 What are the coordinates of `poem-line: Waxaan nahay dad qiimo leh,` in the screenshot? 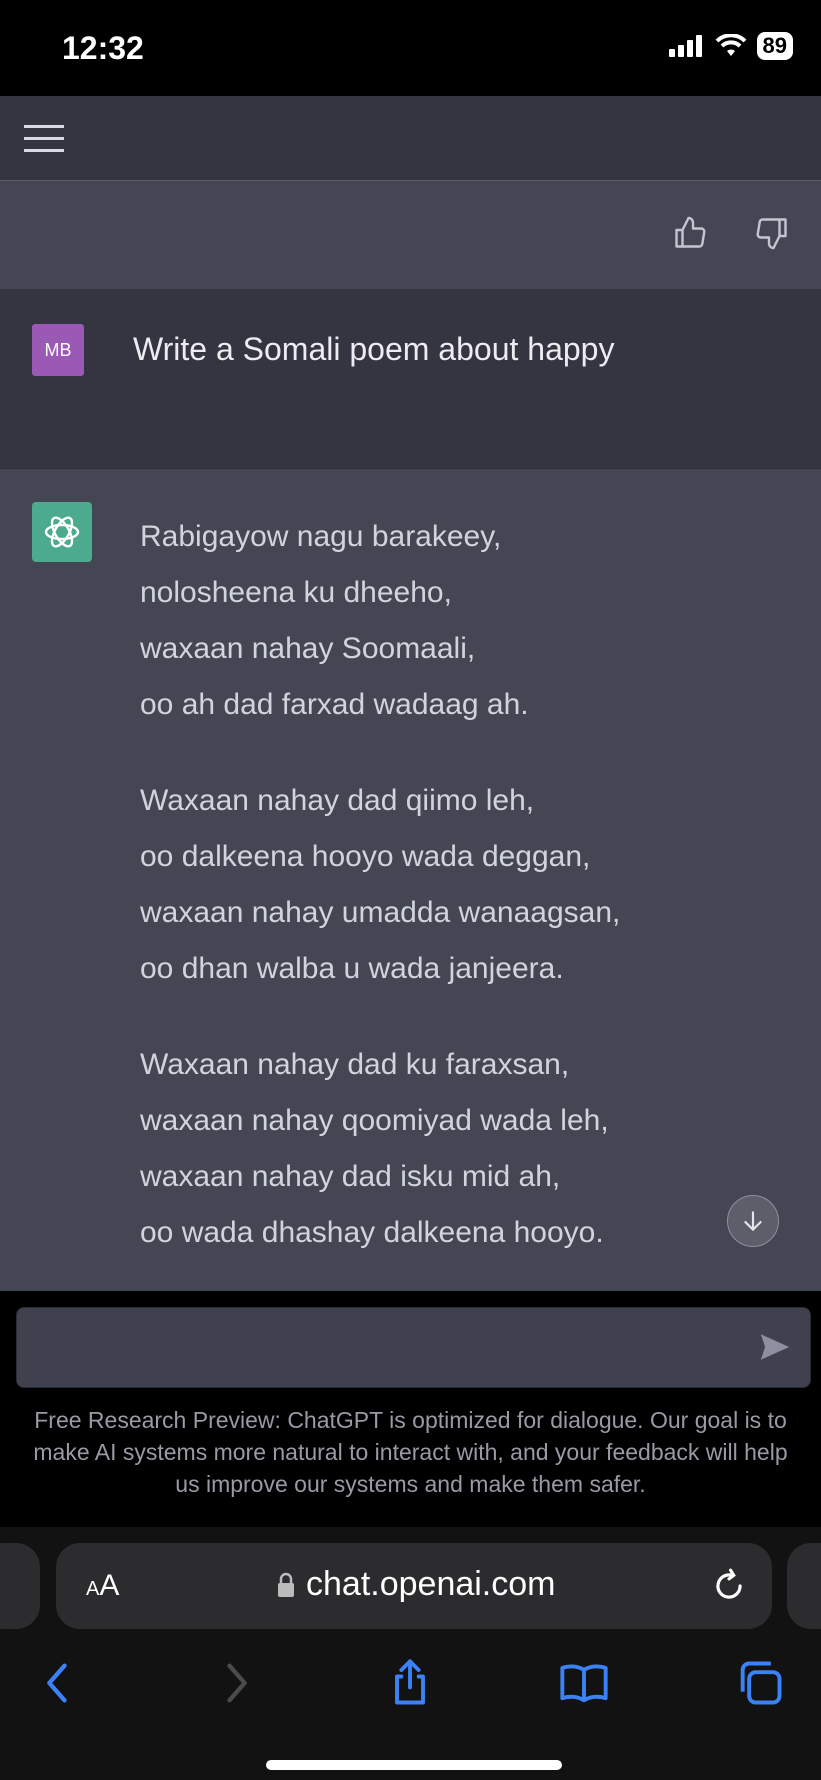 It's located at (337, 800).